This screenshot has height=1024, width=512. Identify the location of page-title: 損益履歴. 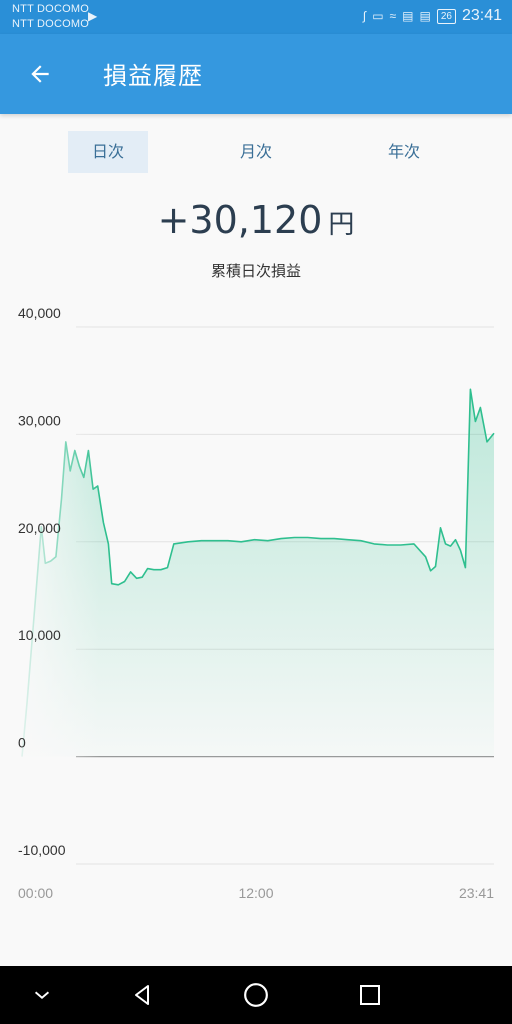
(153, 76).